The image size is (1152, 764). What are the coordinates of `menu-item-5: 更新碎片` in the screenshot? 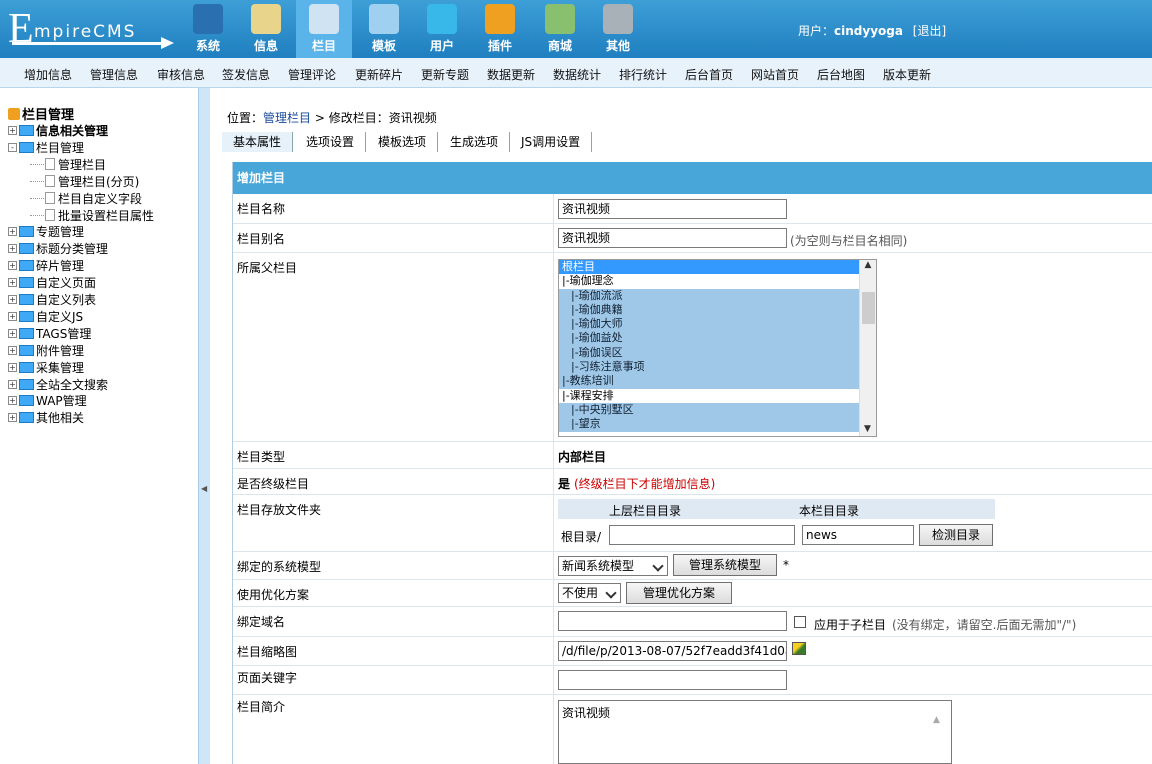 It's located at (379, 74).